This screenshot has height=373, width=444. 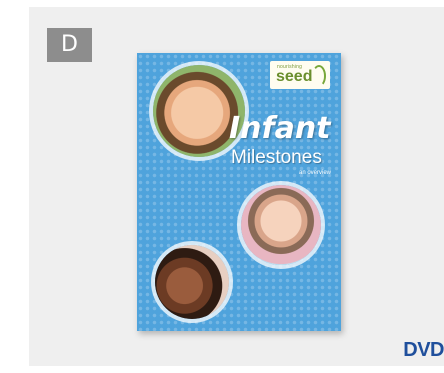 I want to click on publisher-logo: nourishing seed, so click(x=300, y=75).